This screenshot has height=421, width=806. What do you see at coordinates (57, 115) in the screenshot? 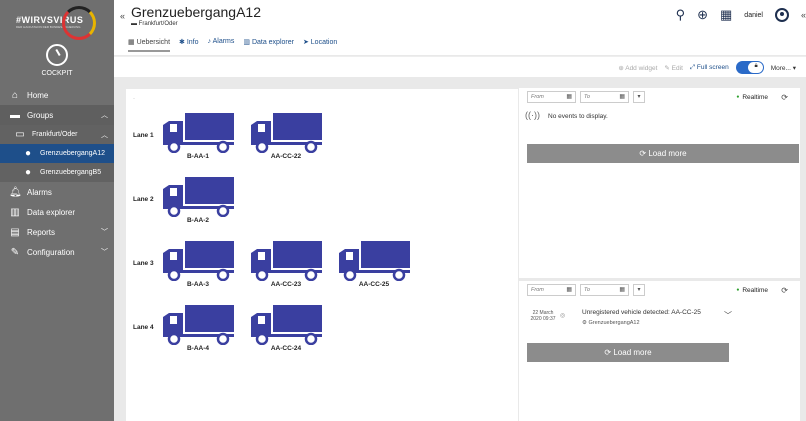
I see `sidebar-item-groups: ▬ Groups ︿` at bounding box center [57, 115].